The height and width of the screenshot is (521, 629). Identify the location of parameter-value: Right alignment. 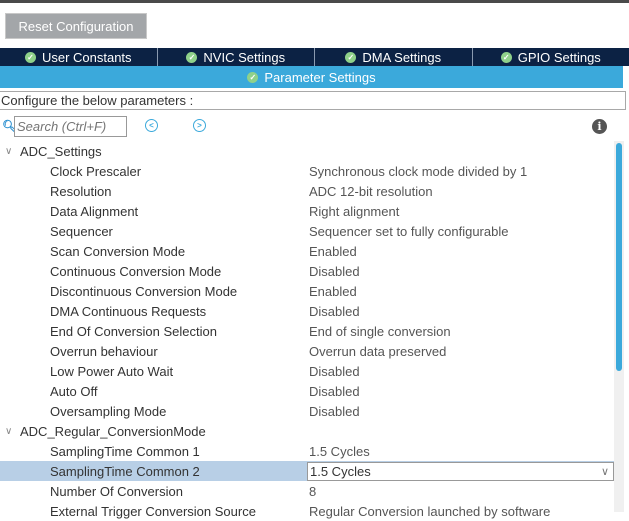
(354, 211).